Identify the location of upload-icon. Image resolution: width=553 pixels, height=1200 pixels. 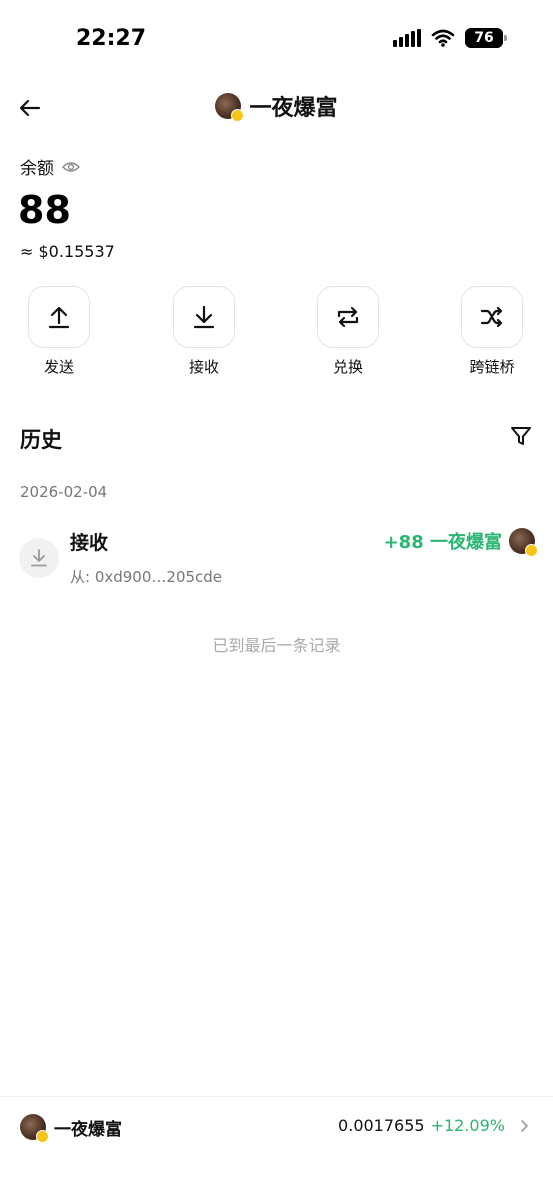
(59, 317).